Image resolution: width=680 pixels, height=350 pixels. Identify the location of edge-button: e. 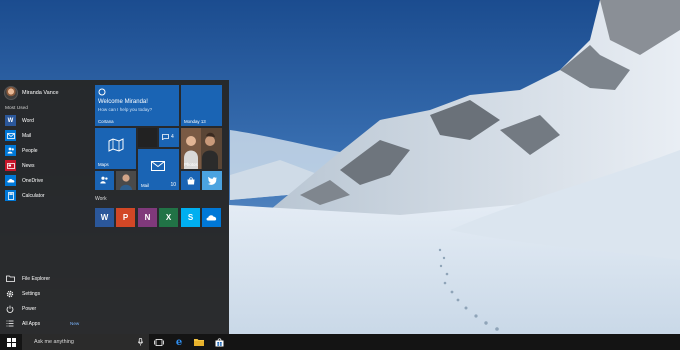
(179, 342).